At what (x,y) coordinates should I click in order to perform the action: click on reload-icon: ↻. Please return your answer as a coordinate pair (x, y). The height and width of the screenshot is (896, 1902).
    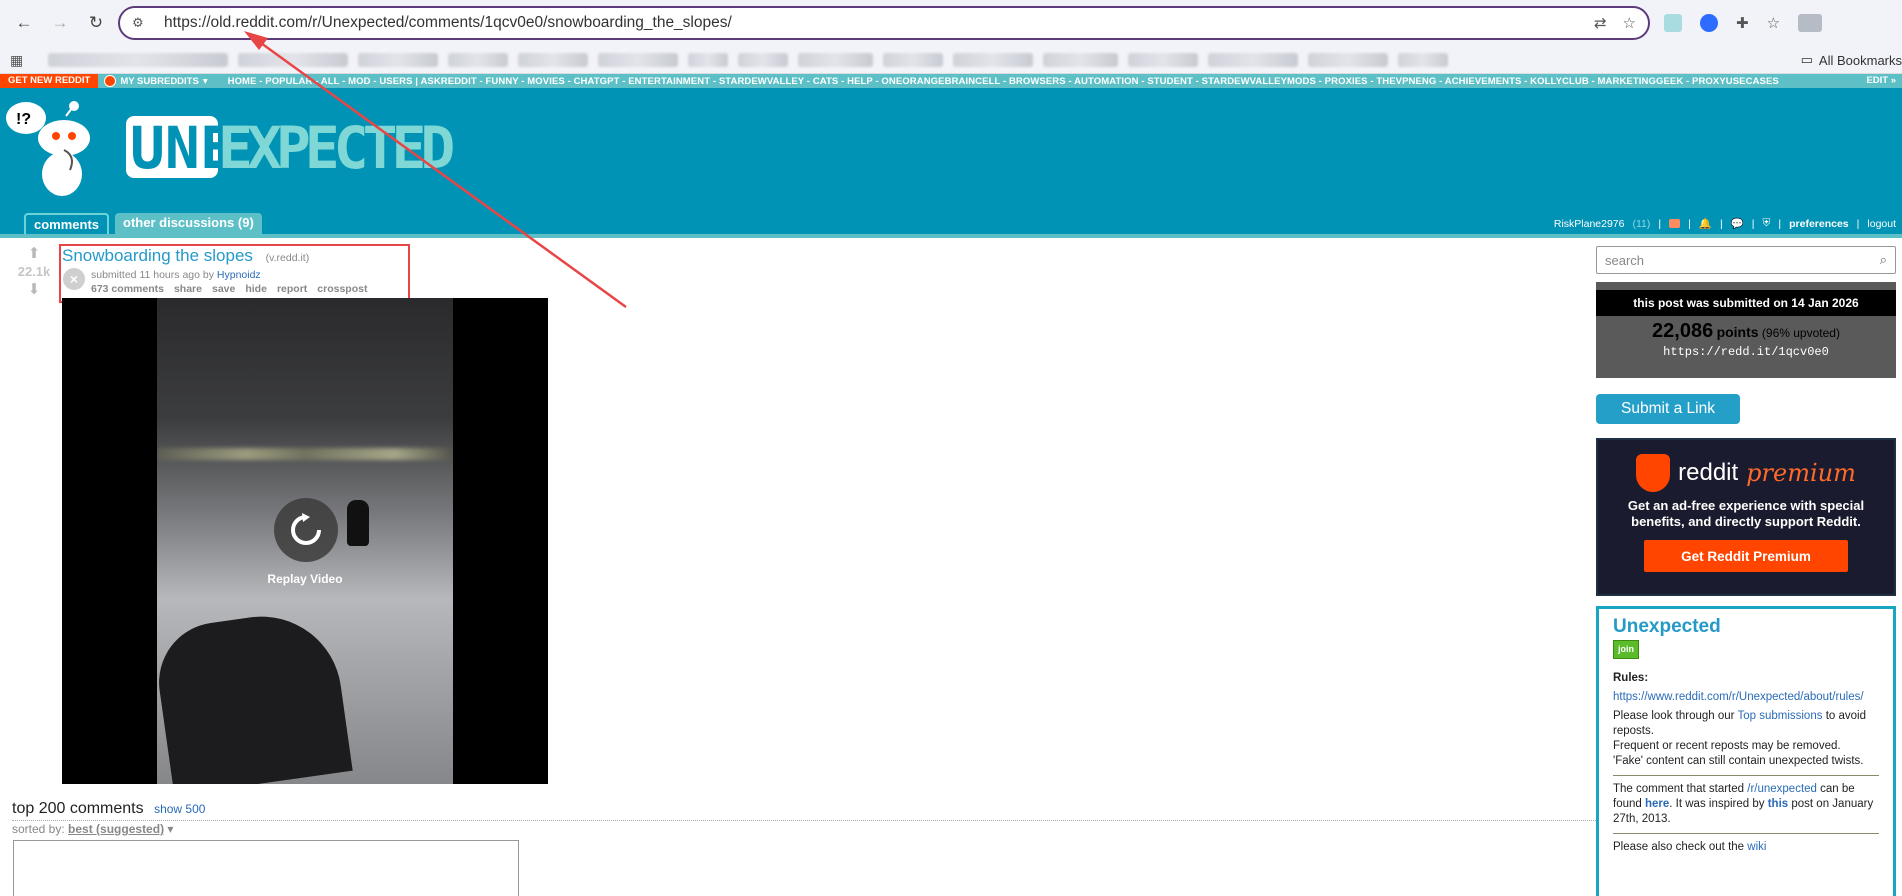
    Looking at the image, I should click on (96, 23).